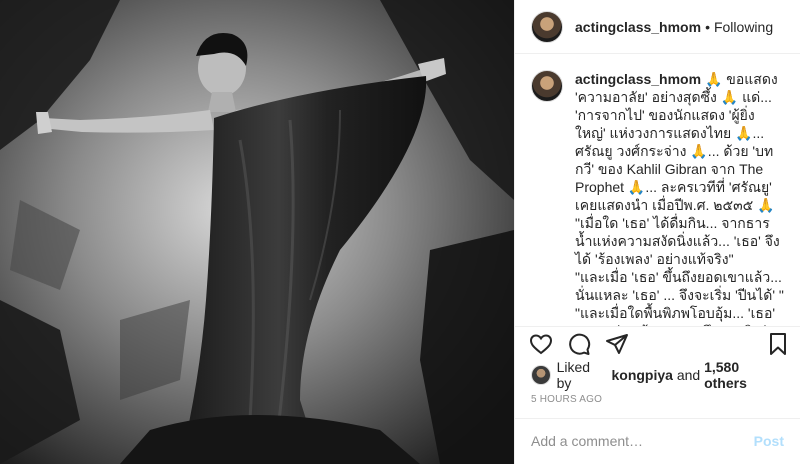  What do you see at coordinates (579, 344) in the screenshot?
I see `comment-bubble-icon` at bounding box center [579, 344].